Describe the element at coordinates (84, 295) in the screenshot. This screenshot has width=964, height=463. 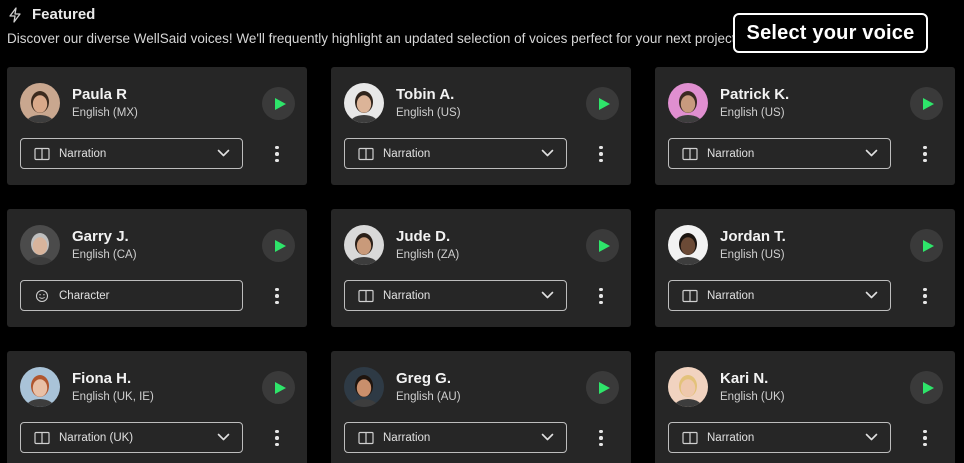
I see `voice-style-label: Character` at that location.